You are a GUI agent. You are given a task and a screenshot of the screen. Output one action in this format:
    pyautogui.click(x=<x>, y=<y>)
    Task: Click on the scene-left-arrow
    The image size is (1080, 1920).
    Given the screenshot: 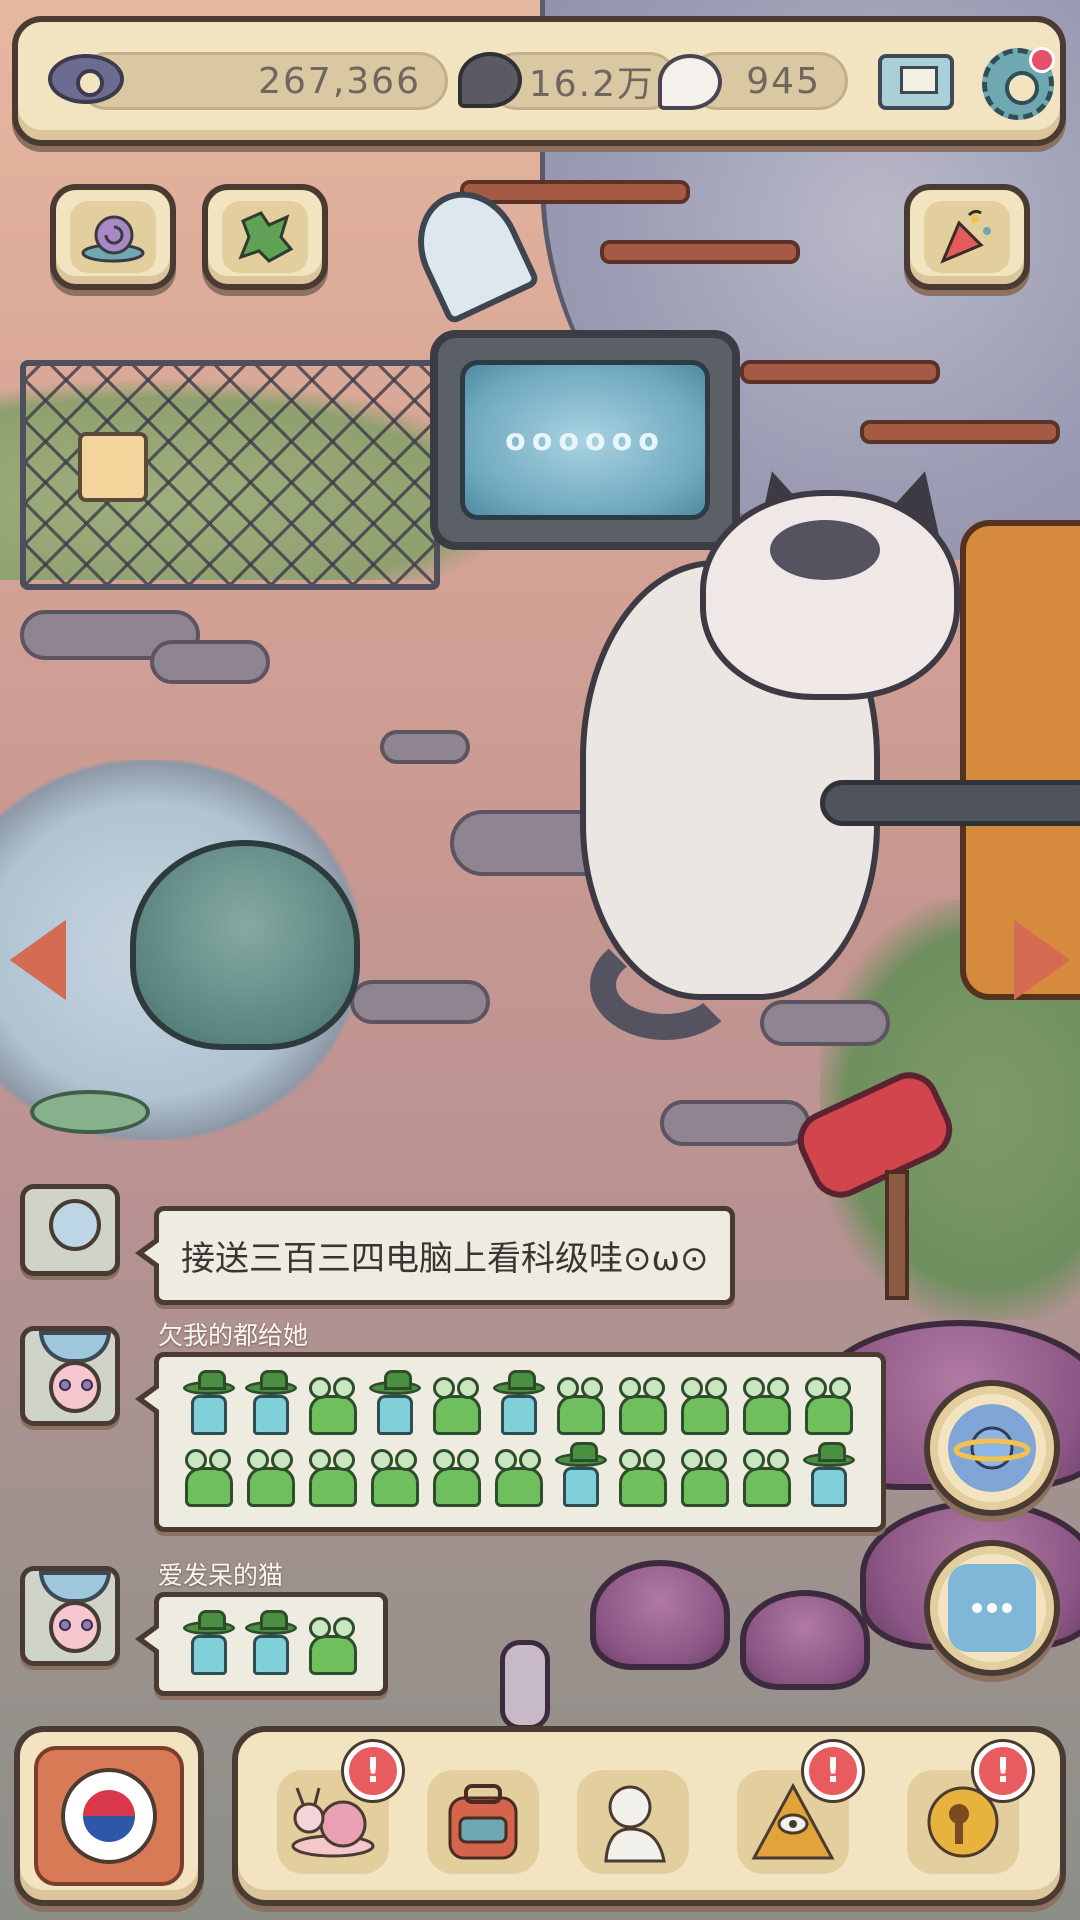 What is the action you would take?
    pyautogui.click(x=38, y=960)
    